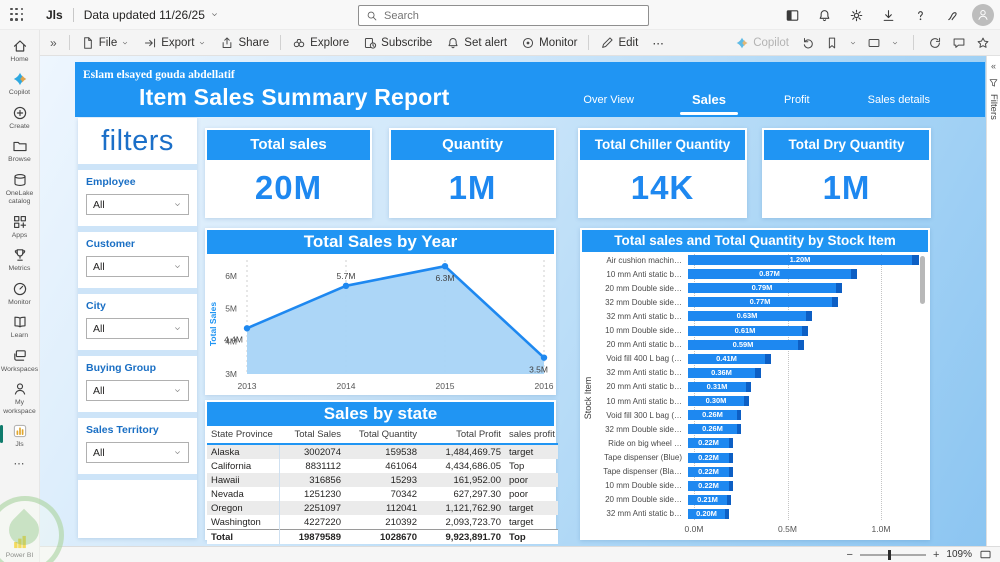 Image resolution: width=1000 pixels, height=562 pixels. I want to click on bar-row: 32 mm Double side… 0.26M, so click(750, 429).